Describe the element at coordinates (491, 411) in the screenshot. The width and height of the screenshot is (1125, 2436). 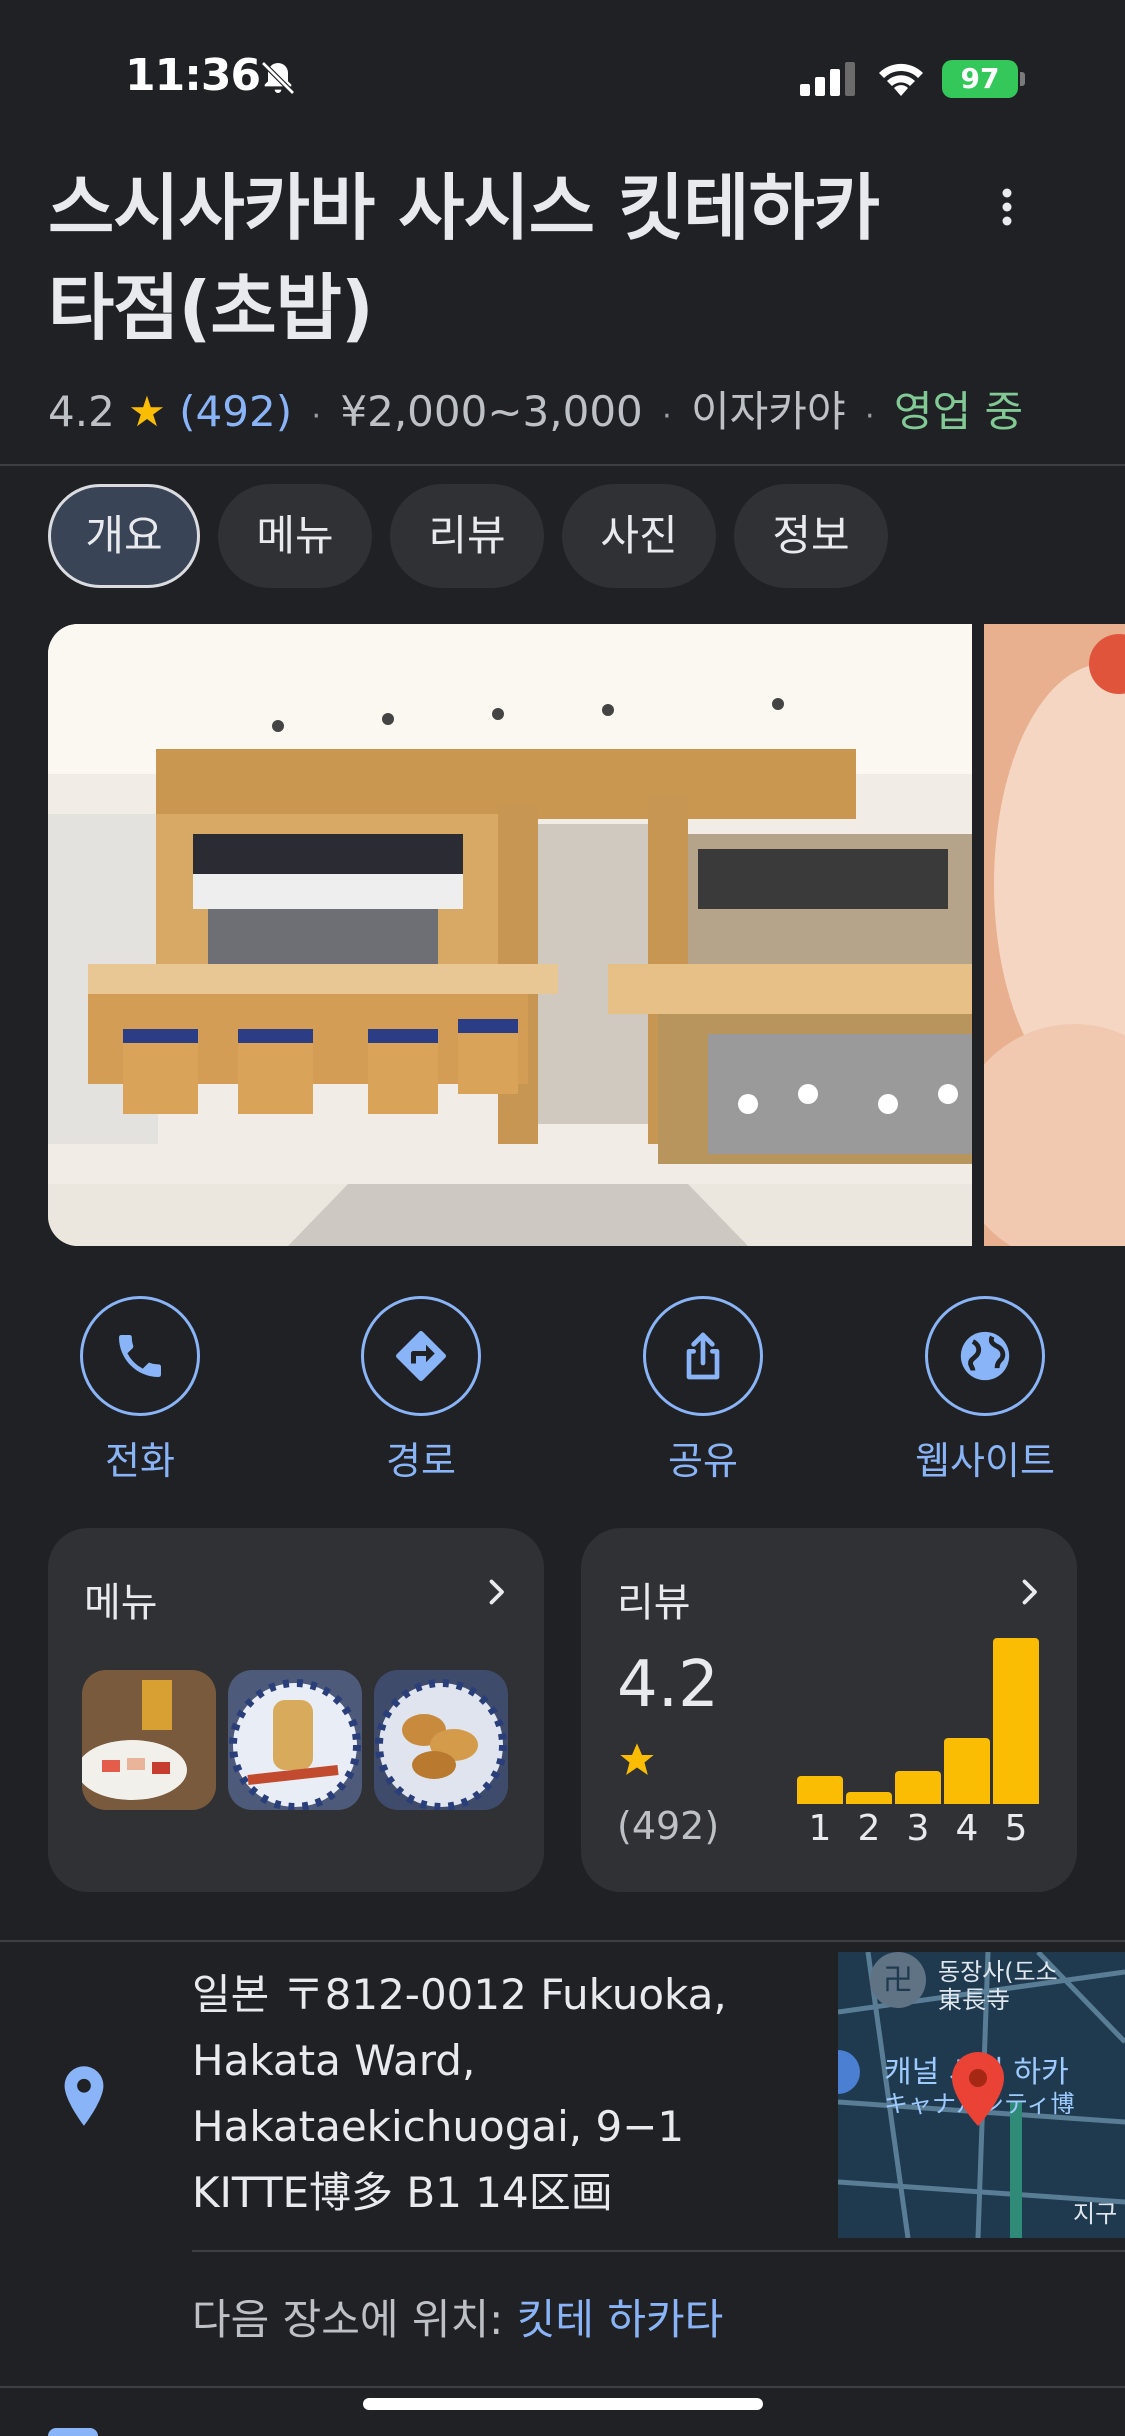
I see `price-range: ¥2,000~3,000` at that location.